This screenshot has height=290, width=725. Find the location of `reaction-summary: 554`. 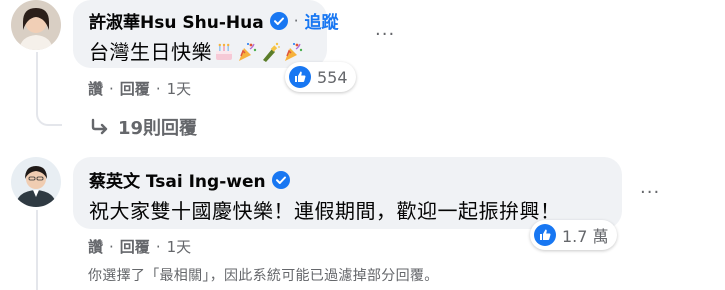

reaction-summary: 554 is located at coordinates (320, 77).